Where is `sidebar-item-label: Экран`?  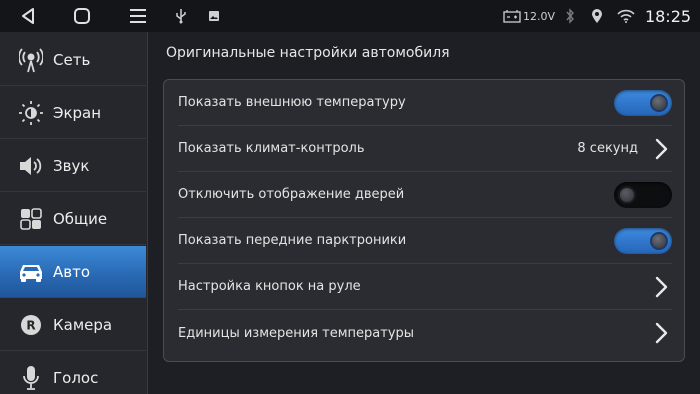
sidebar-item-label: Экран is located at coordinates (77, 112).